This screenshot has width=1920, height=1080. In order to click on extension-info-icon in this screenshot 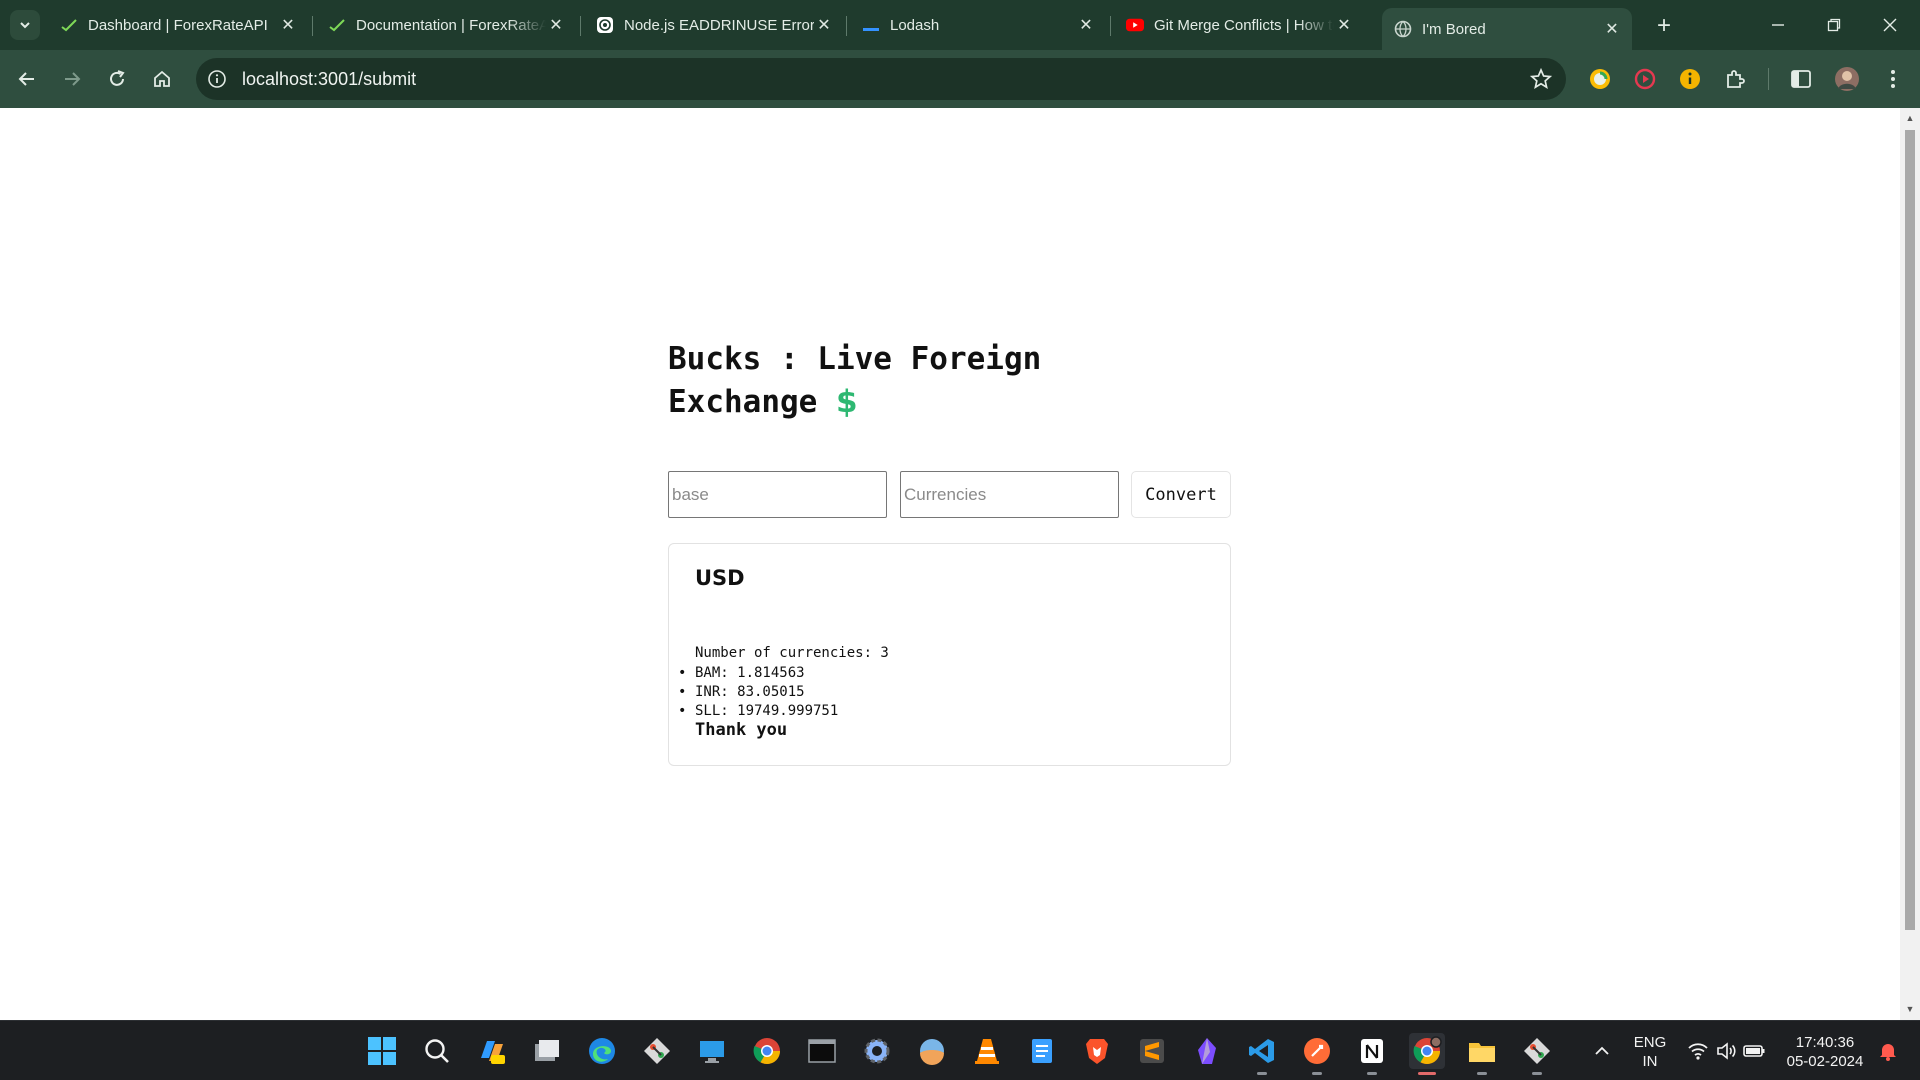, I will do `click(1690, 79)`.